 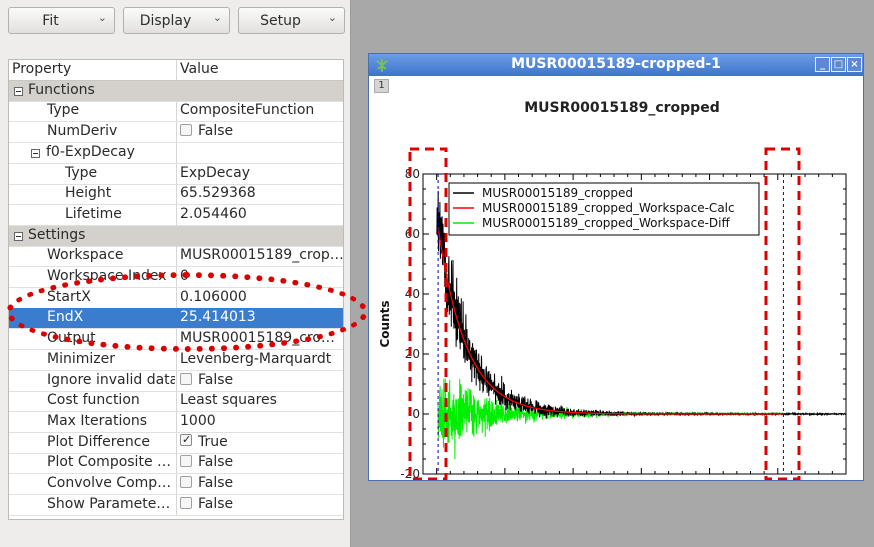 What do you see at coordinates (261, 359) in the screenshot?
I see `property-value: Levenberg-Marquardt` at bounding box center [261, 359].